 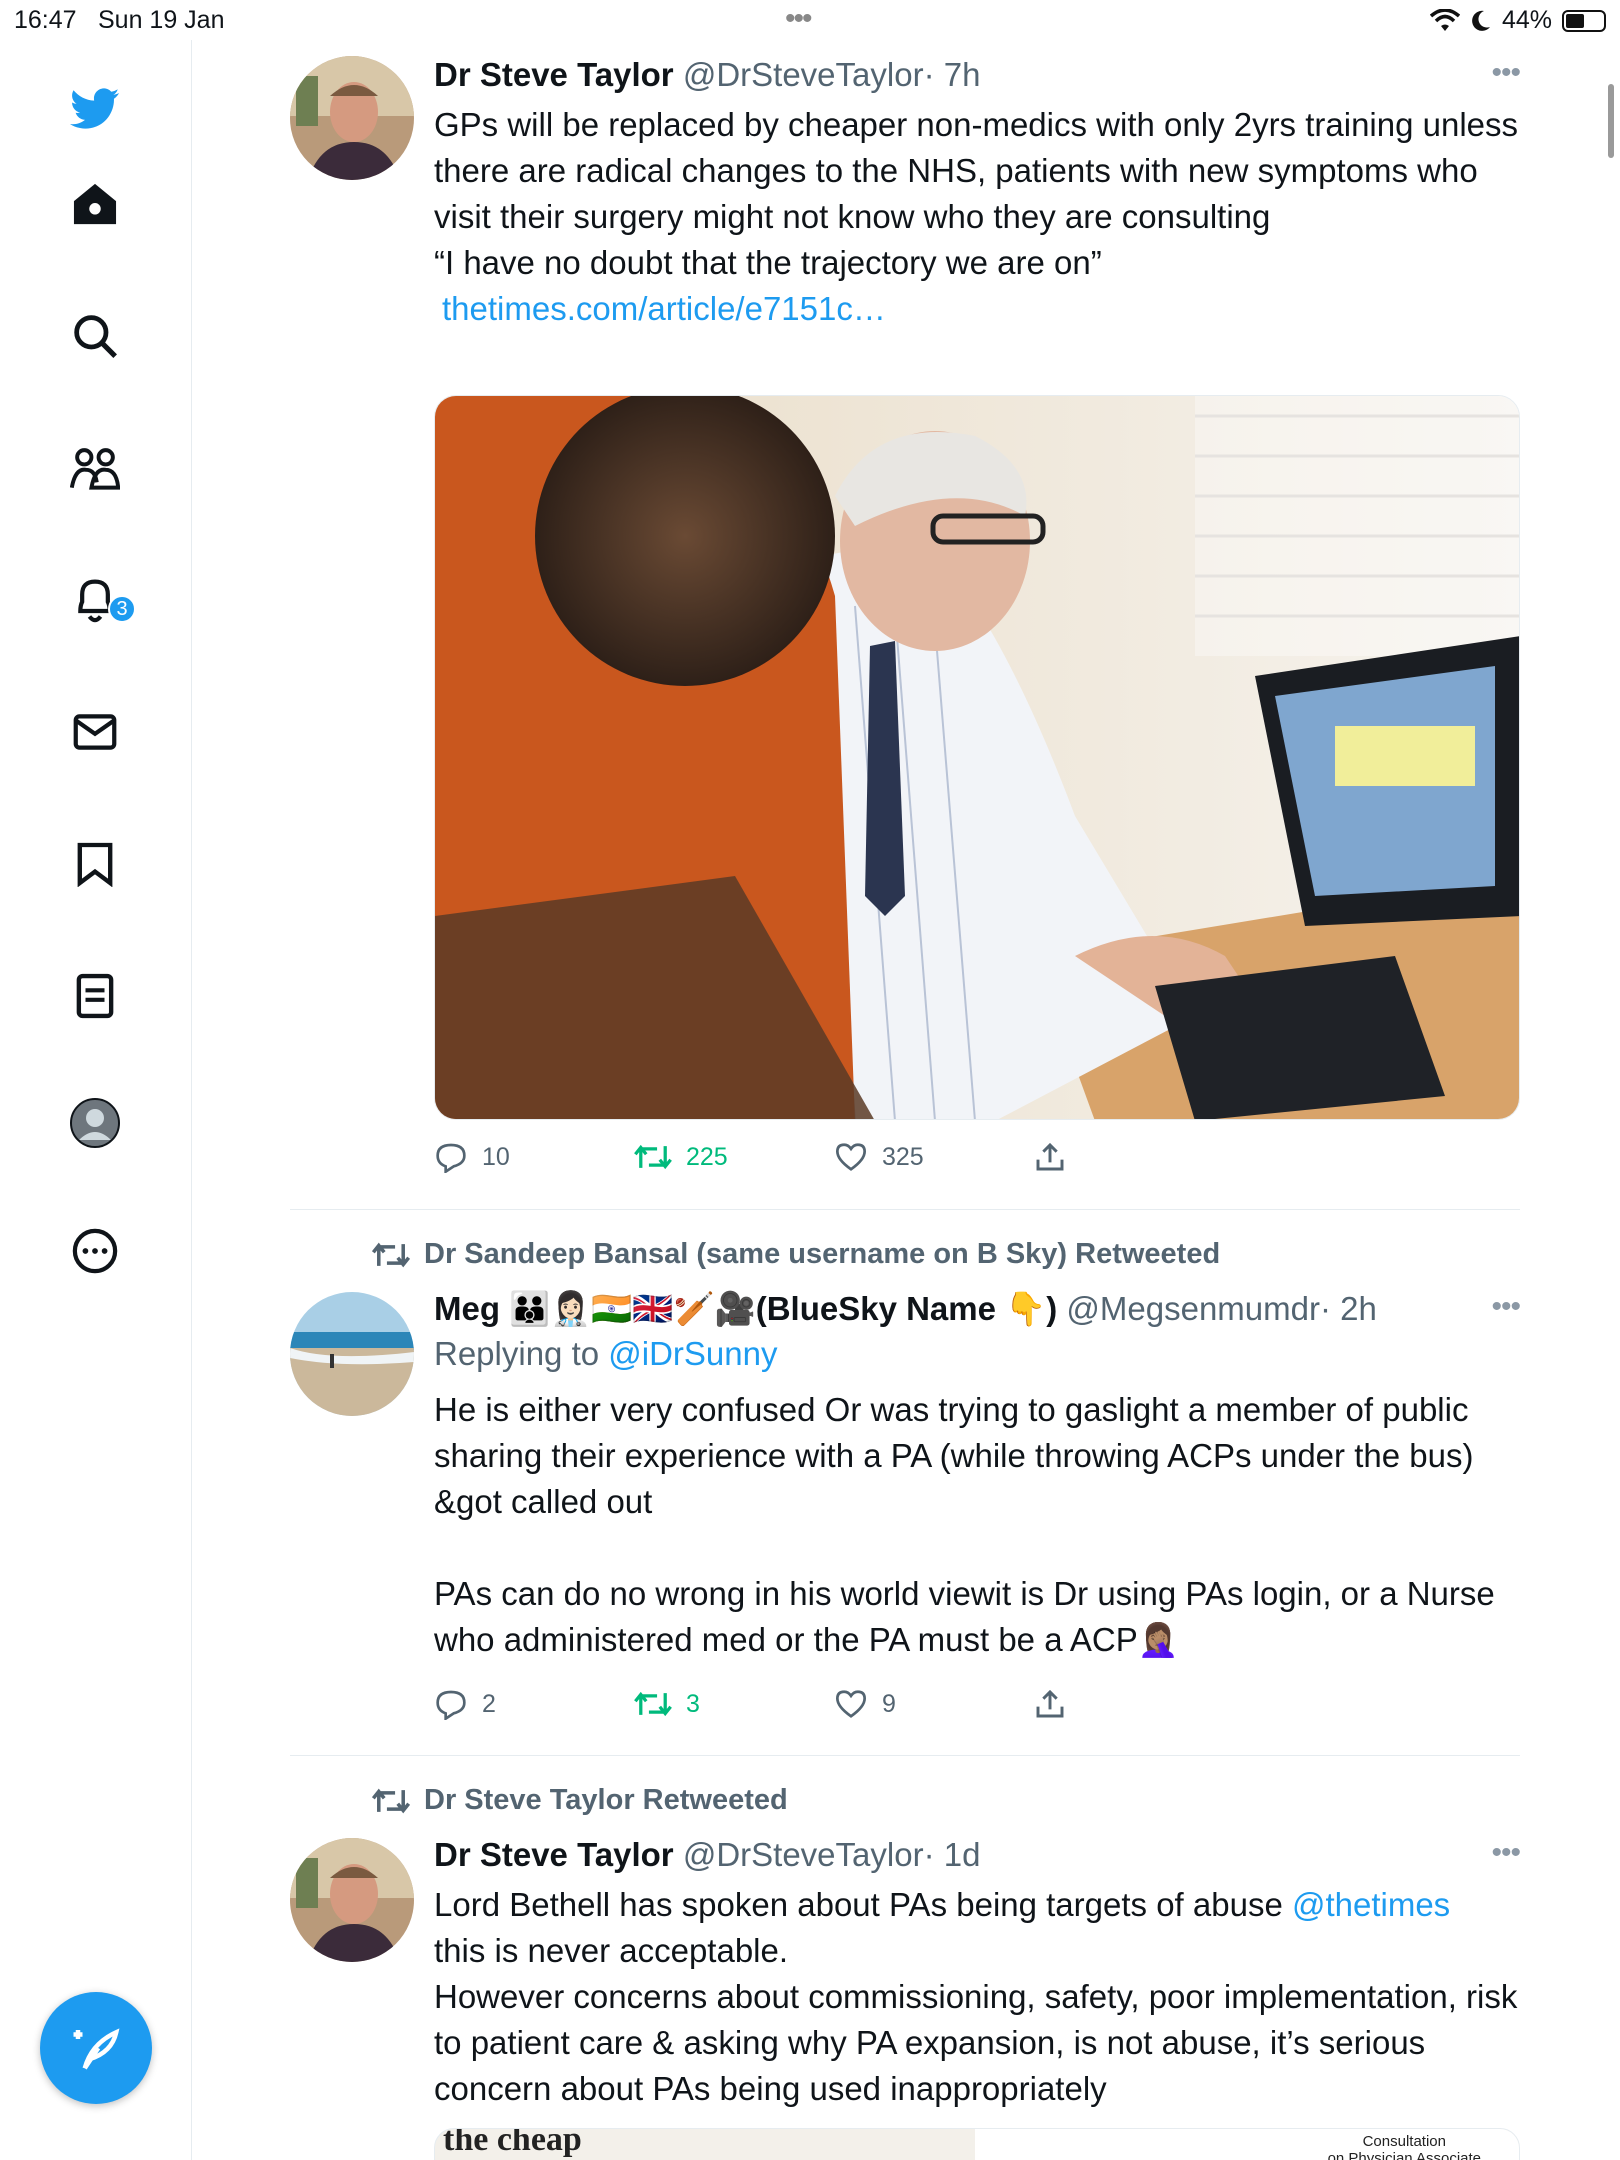 I want to click on tweet-1-actions: 10 225 325, so click(x=834, y=1157).